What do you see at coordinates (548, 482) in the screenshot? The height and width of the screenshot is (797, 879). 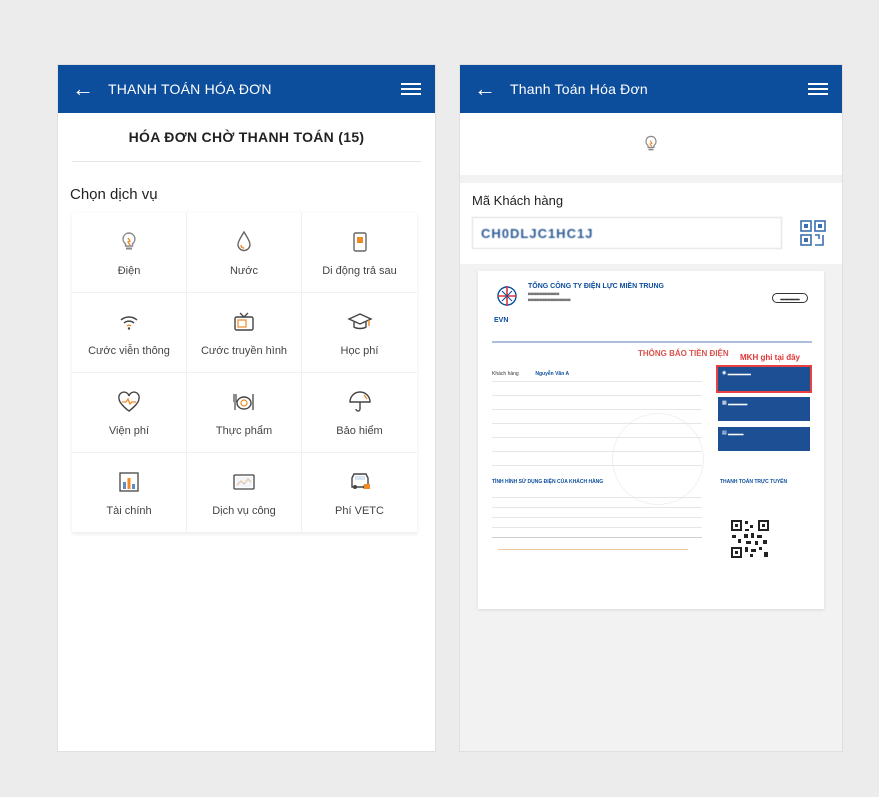 I see `usage-title: TÌNH HÌNH SỬ DỤNG ĐIỆN CỦA KHÁCH HÀNG` at bounding box center [548, 482].